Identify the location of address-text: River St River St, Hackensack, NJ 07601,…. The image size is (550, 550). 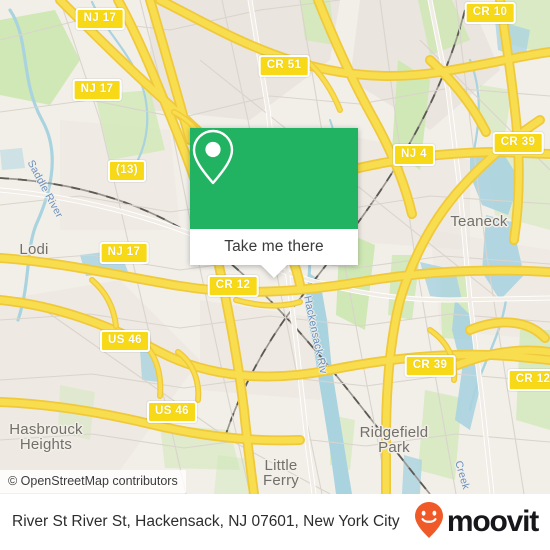
(206, 521).